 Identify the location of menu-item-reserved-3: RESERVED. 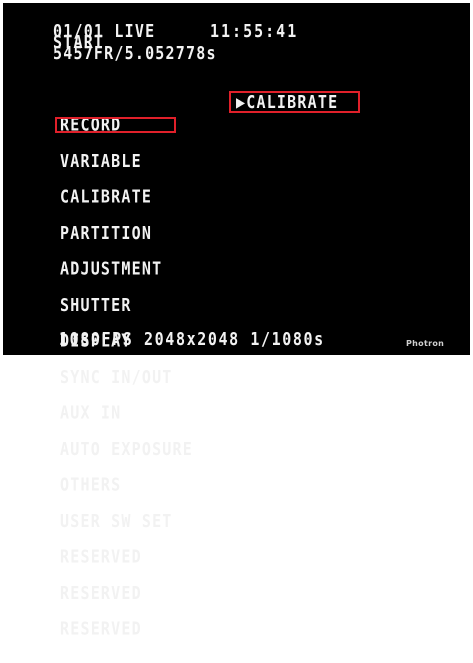
(126, 628).